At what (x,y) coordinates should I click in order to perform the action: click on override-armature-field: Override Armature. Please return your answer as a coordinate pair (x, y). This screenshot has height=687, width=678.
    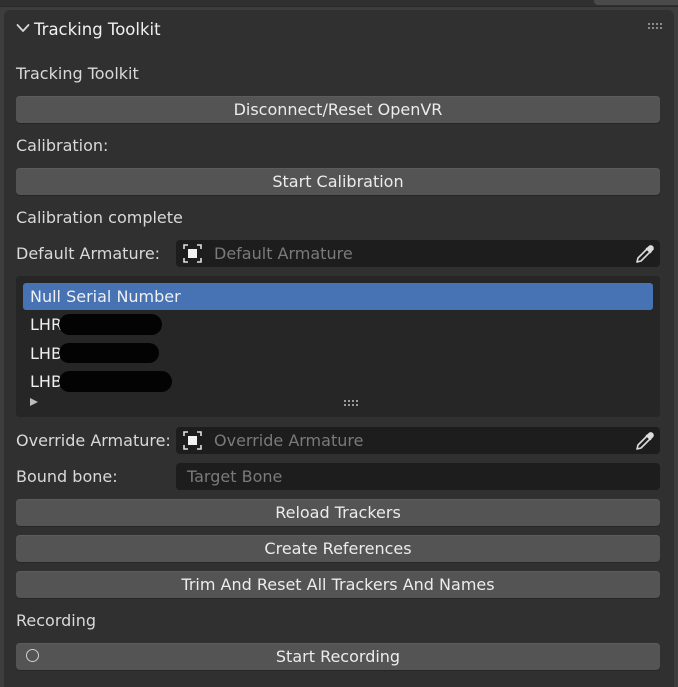
    Looking at the image, I should click on (418, 440).